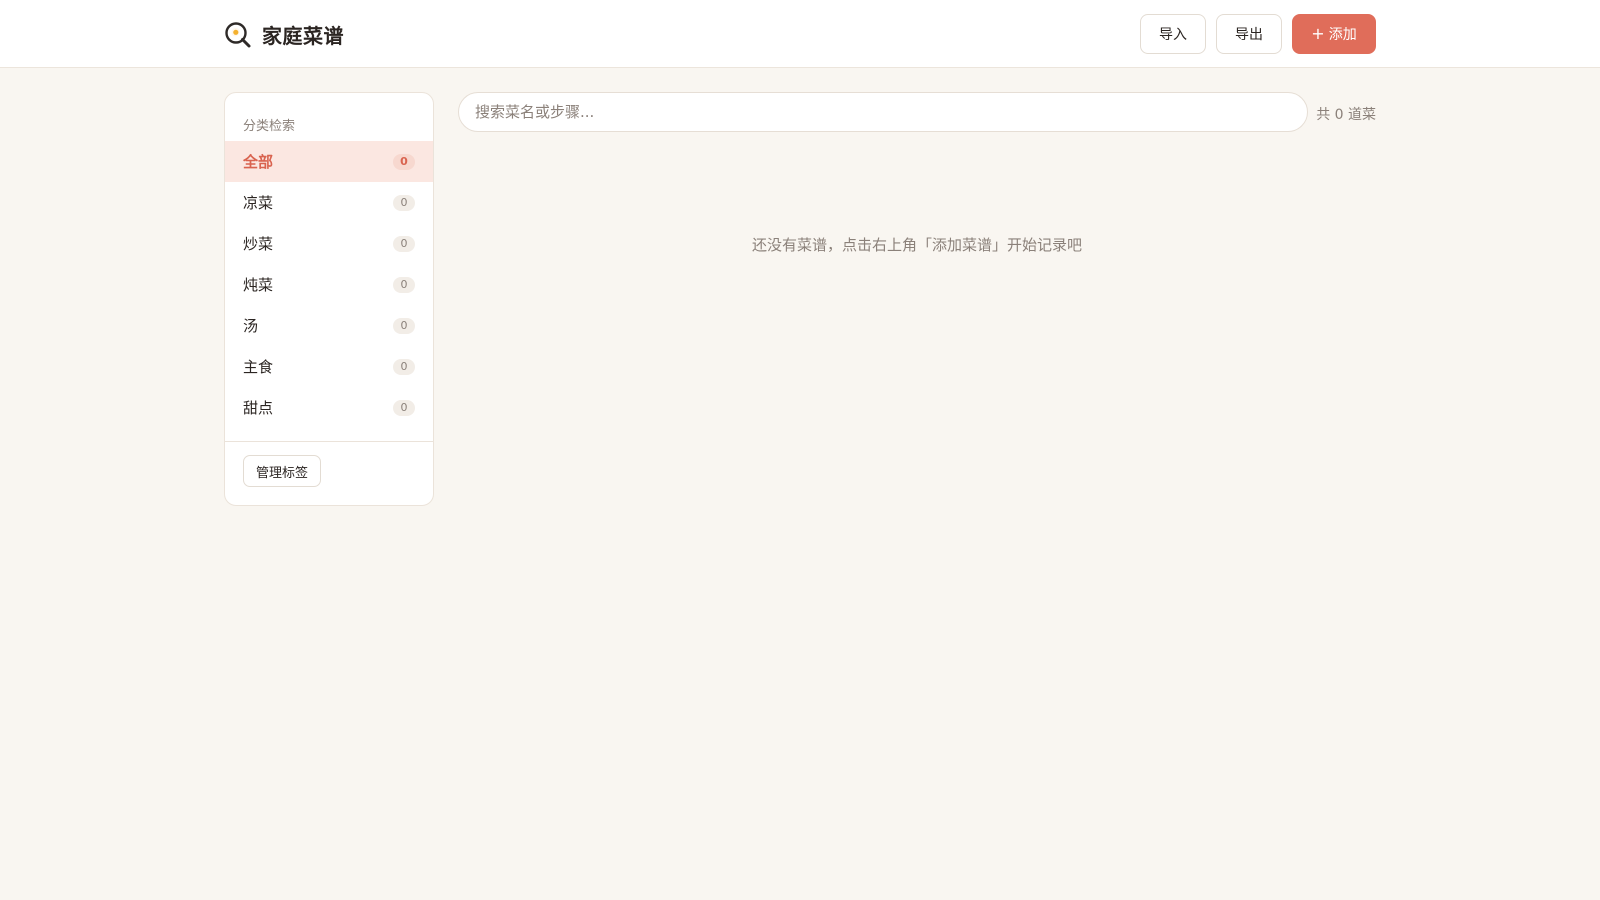 Image resolution: width=1600 pixels, height=900 pixels. What do you see at coordinates (238, 34) in the screenshot?
I see `frying-pan-egg-icon` at bounding box center [238, 34].